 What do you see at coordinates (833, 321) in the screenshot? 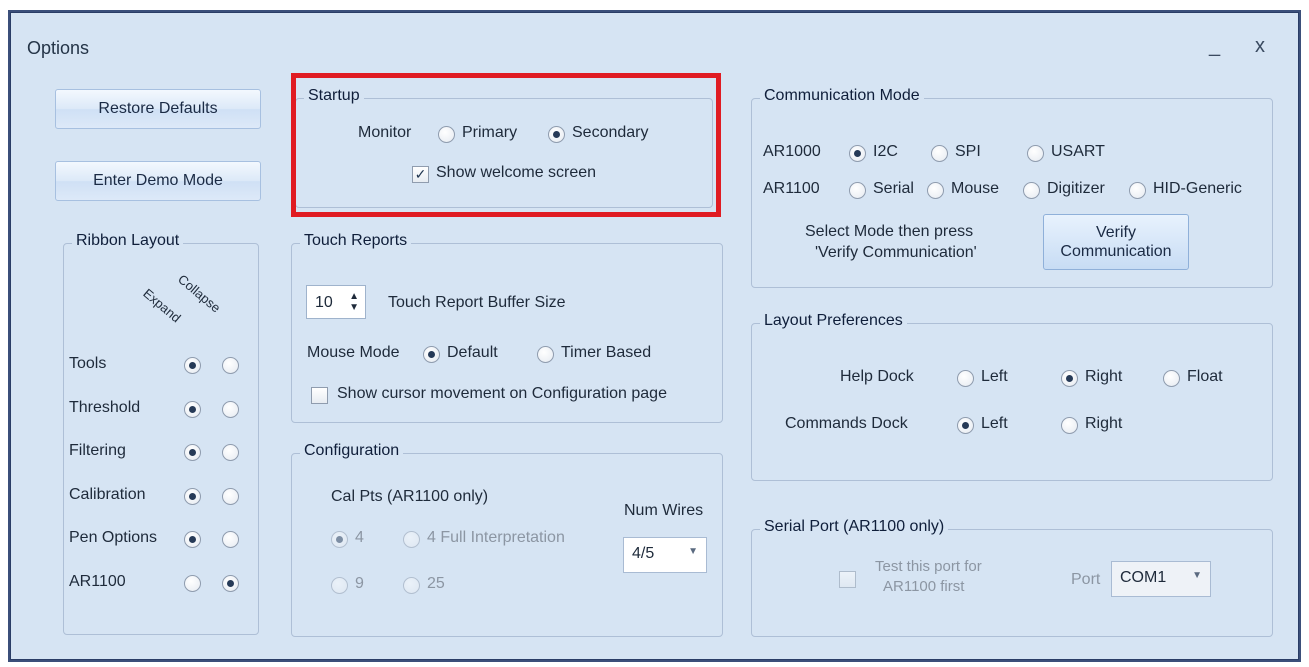
I see `layout-preferences-title: Layout Preferences` at bounding box center [833, 321].